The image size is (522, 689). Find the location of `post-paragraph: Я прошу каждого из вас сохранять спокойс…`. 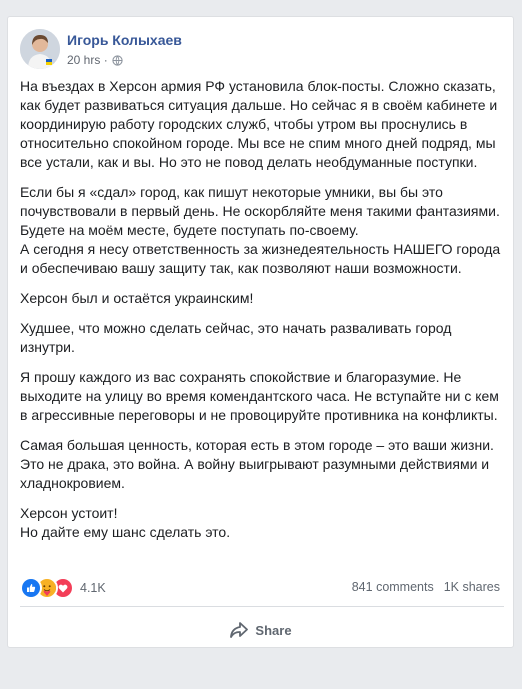

post-paragraph: Я прошу каждого из вас сохранять спокойс… is located at coordinates (259, 396).